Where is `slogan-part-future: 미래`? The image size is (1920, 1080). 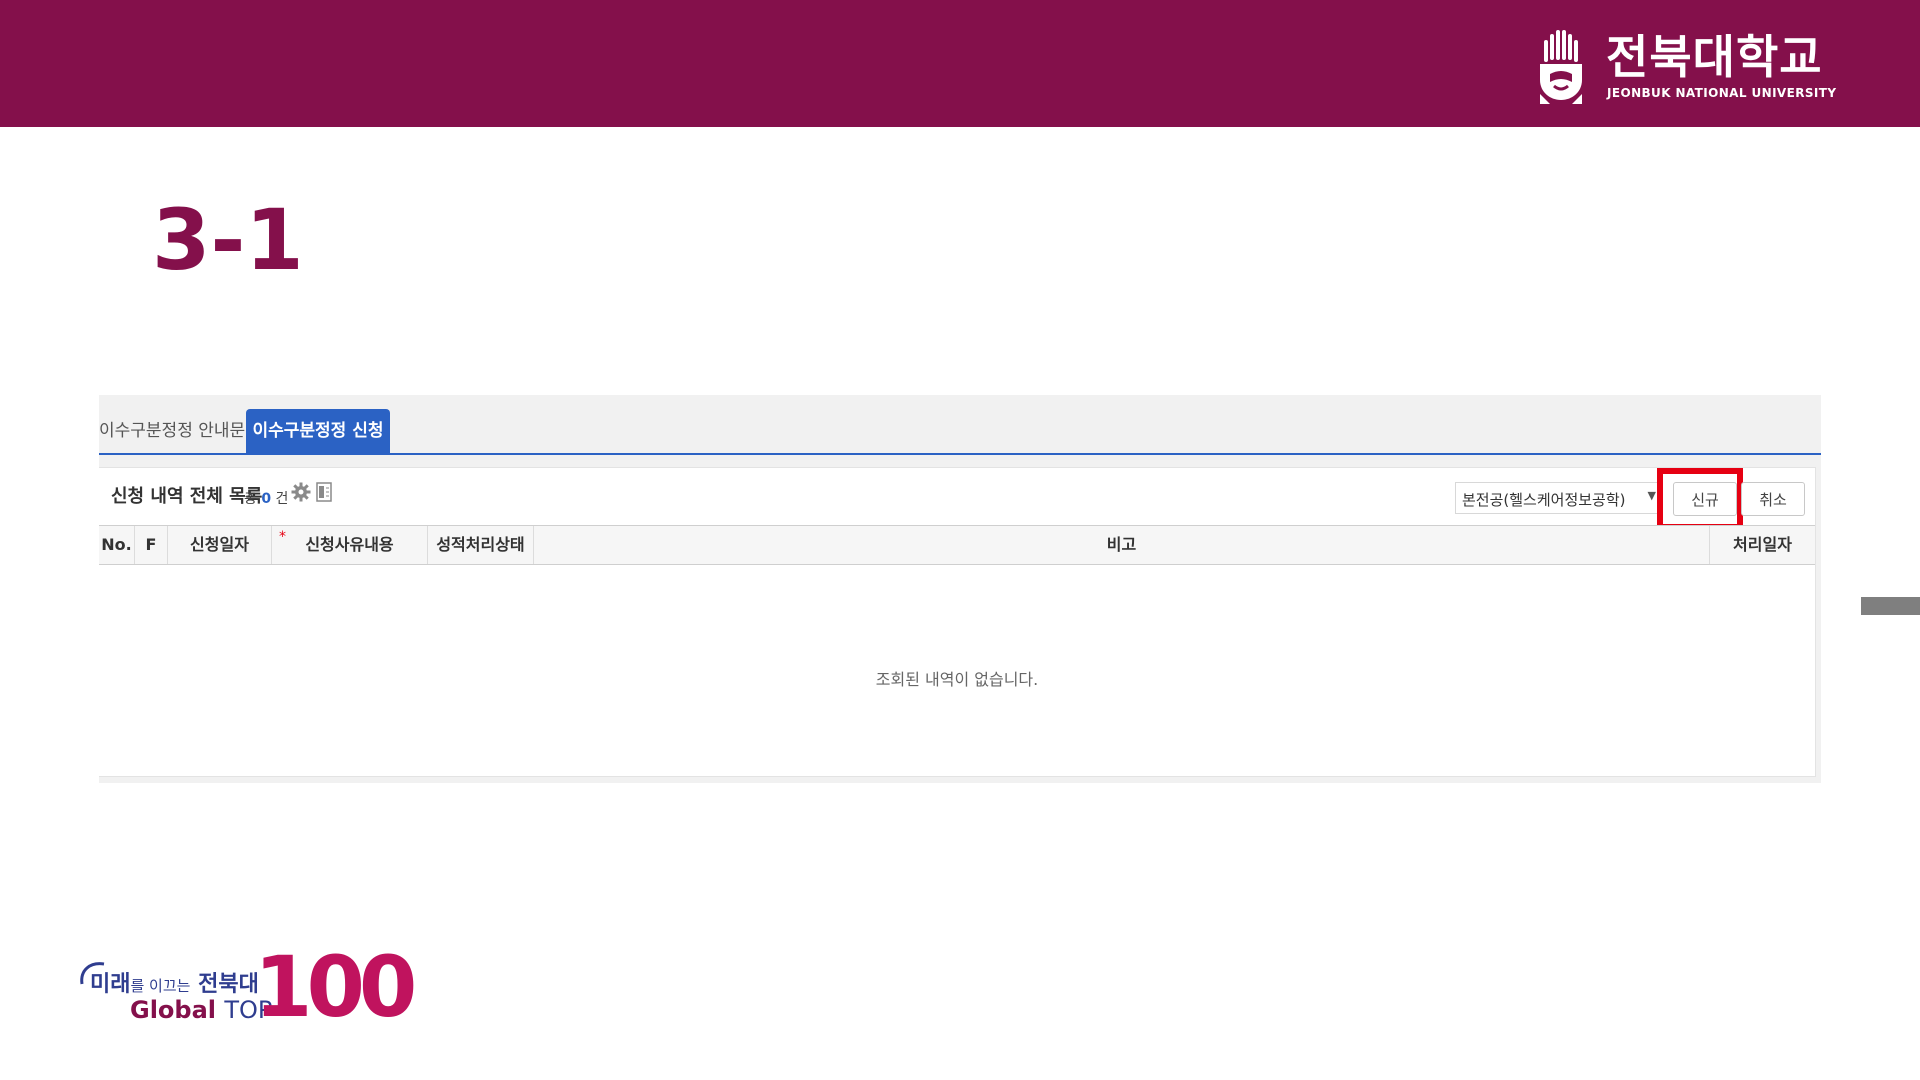
slogan-part-future: 미래 is located at coordinates (110, 984).